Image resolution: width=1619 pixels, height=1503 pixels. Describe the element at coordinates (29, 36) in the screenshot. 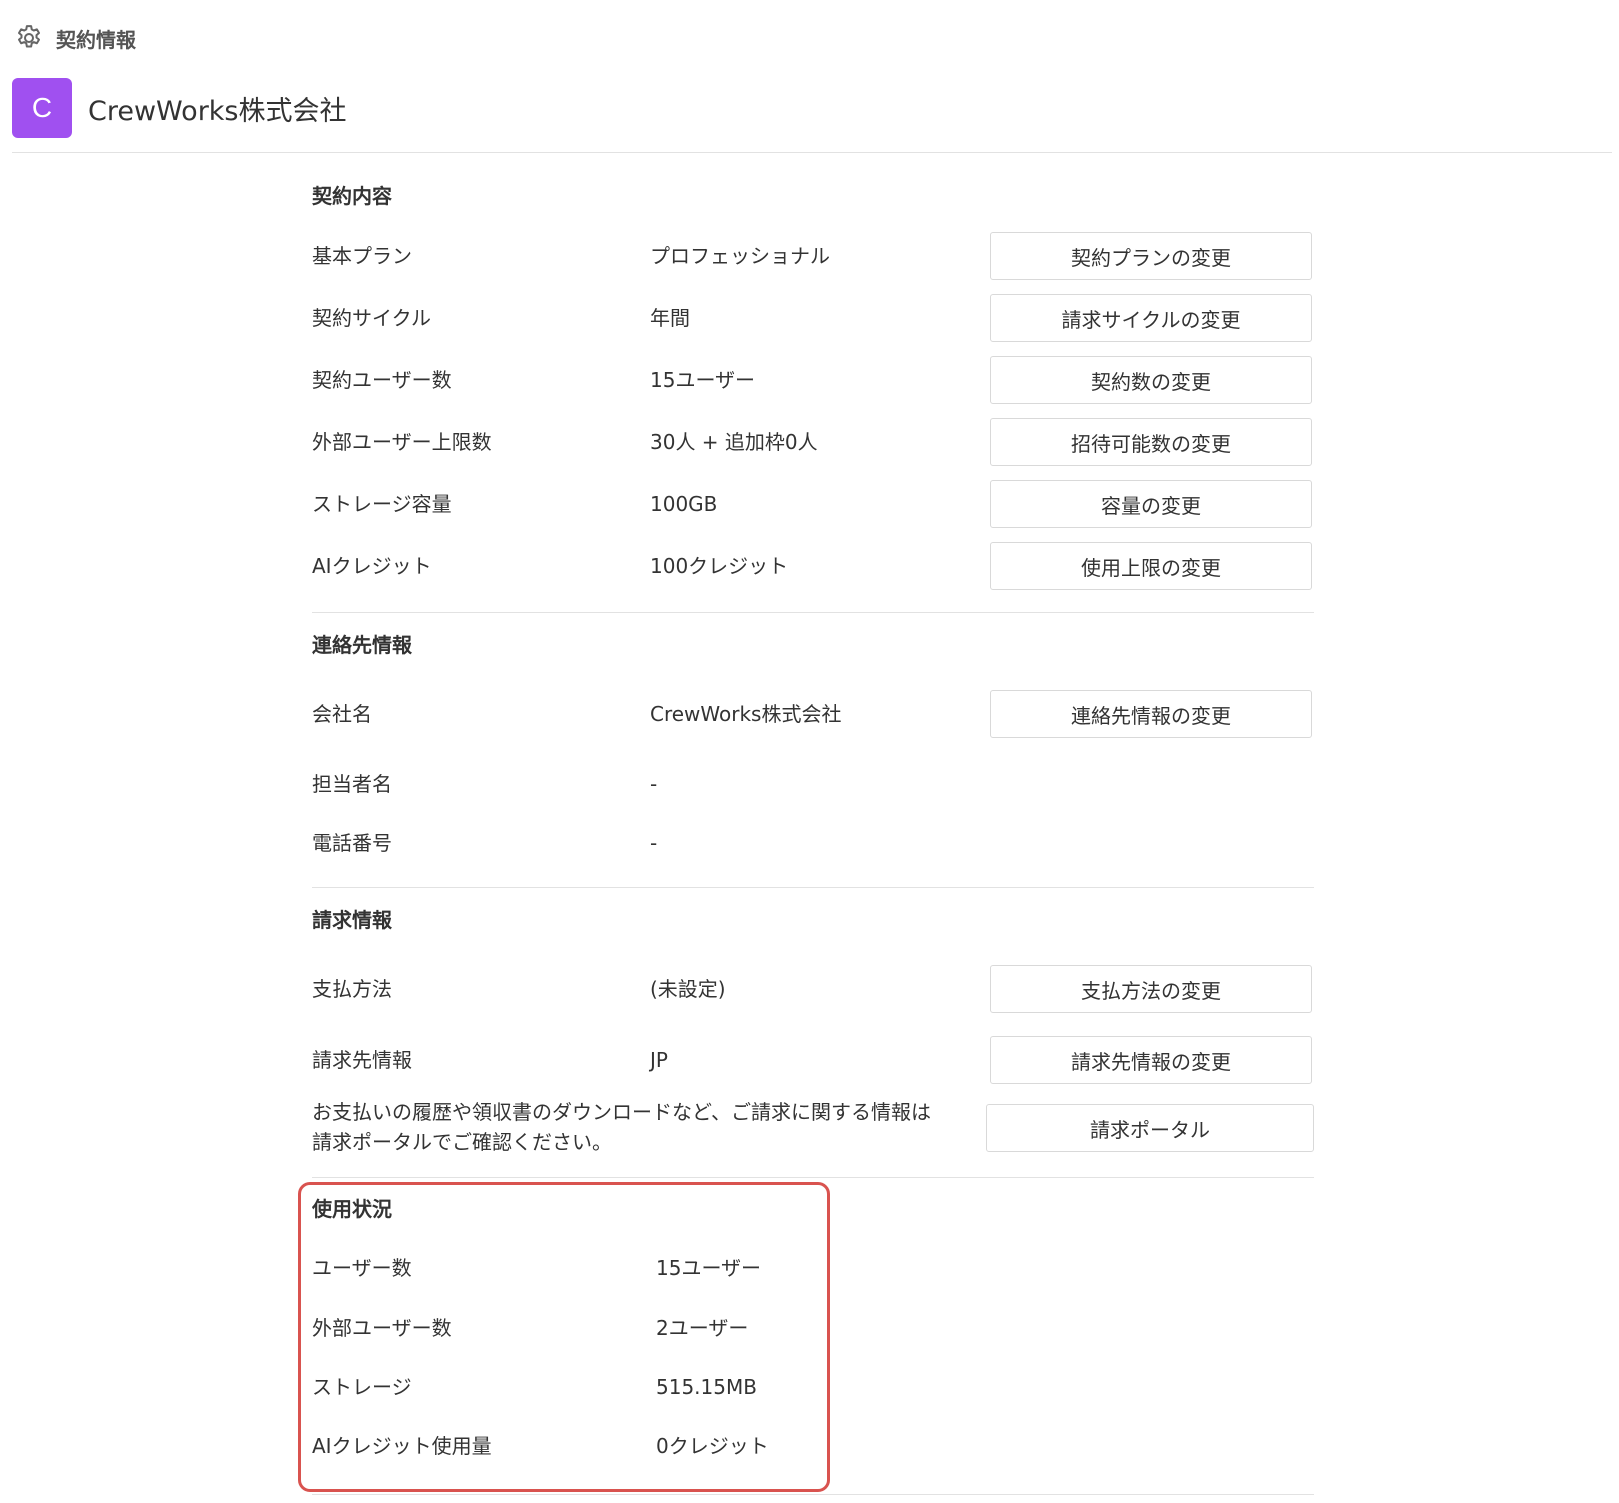

I see `gear-icon` at that location.